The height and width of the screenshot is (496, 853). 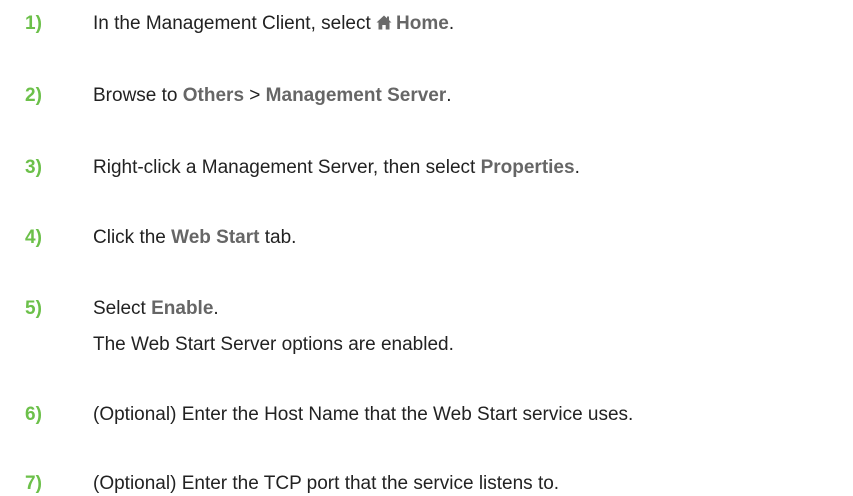 I want to click on step-number: 4), so click(x=33, y=237).